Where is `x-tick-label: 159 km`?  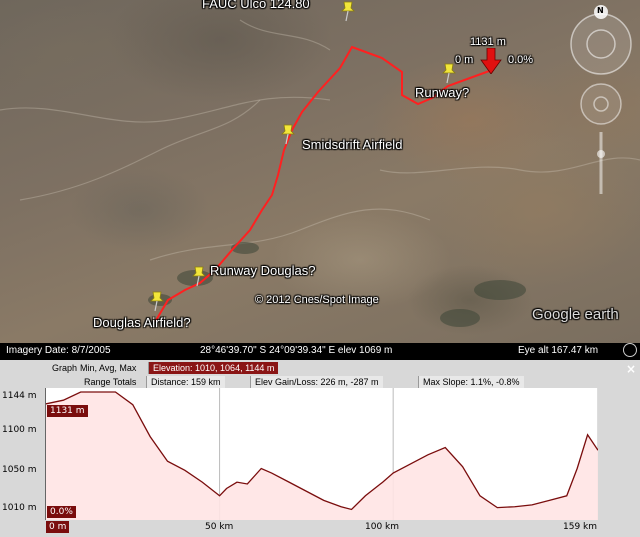 x-tick-label: 159 km is located at coordinates (580, 527).